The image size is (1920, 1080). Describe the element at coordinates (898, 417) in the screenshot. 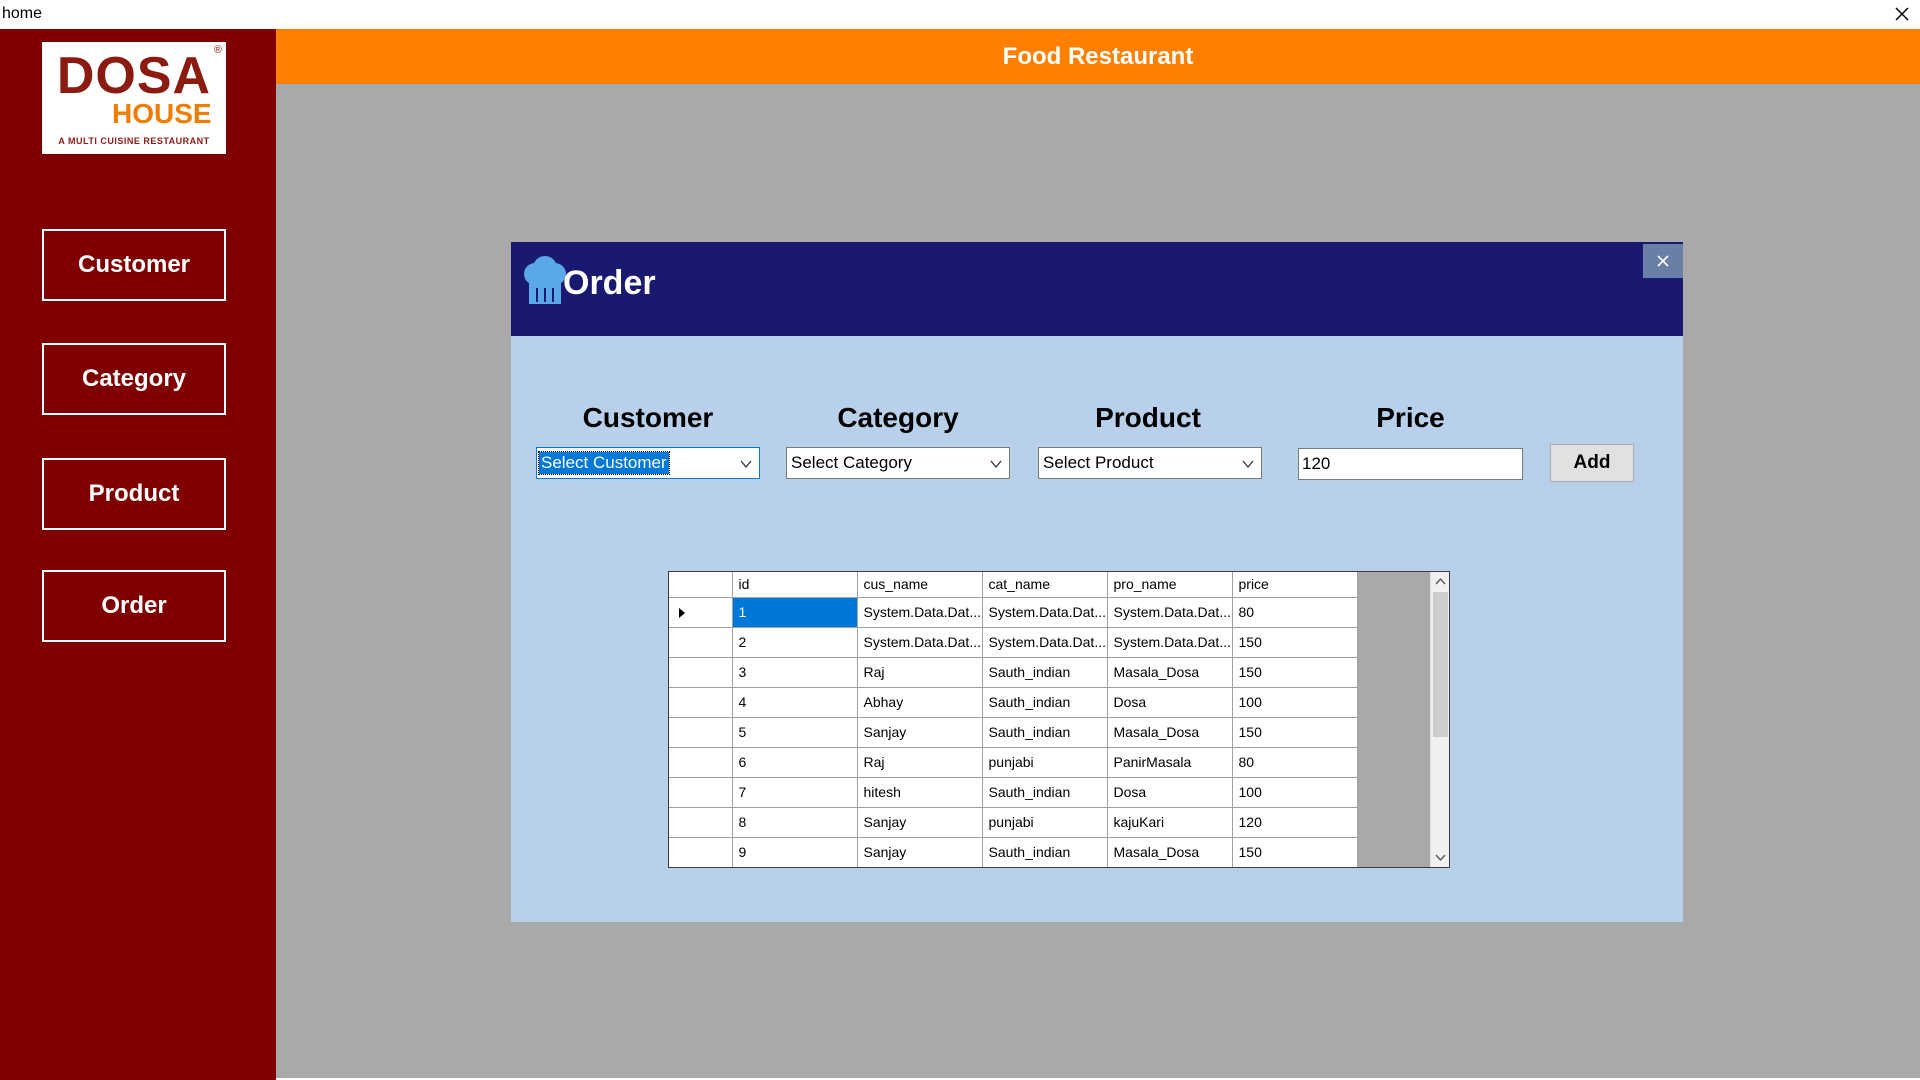

I see `category-label: Category` at that location.